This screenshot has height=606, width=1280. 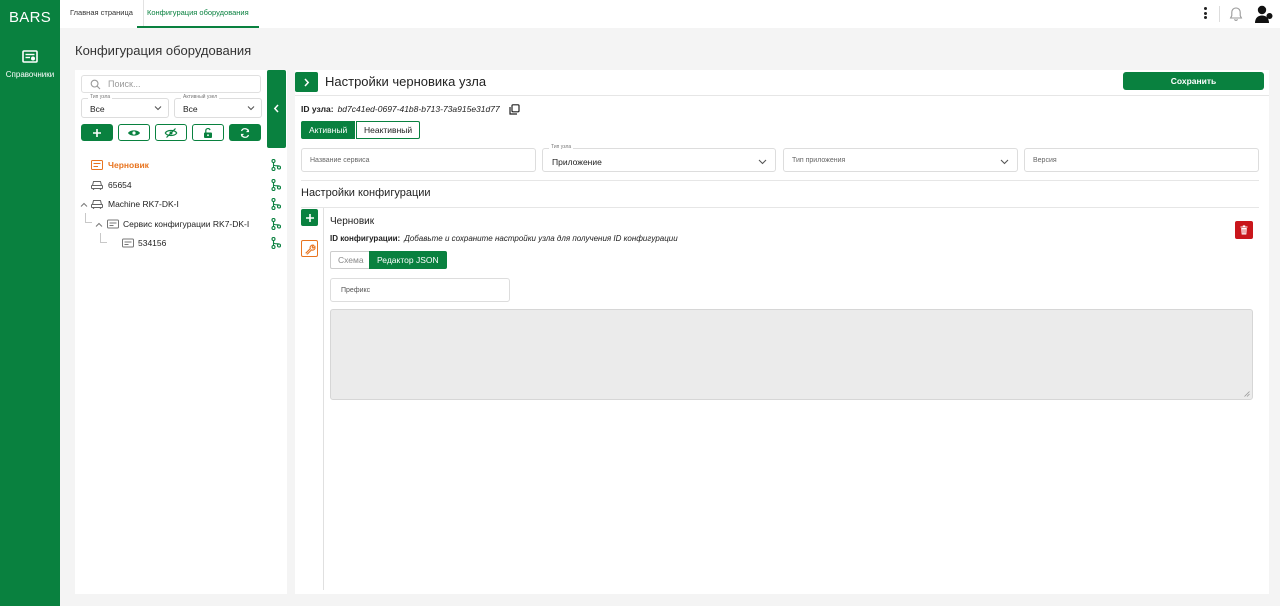 What do you see at coordinates (406, 81) in the screenshot?
I see `panel-title: Настройки черновика узла` at bounding box center [406, 81].